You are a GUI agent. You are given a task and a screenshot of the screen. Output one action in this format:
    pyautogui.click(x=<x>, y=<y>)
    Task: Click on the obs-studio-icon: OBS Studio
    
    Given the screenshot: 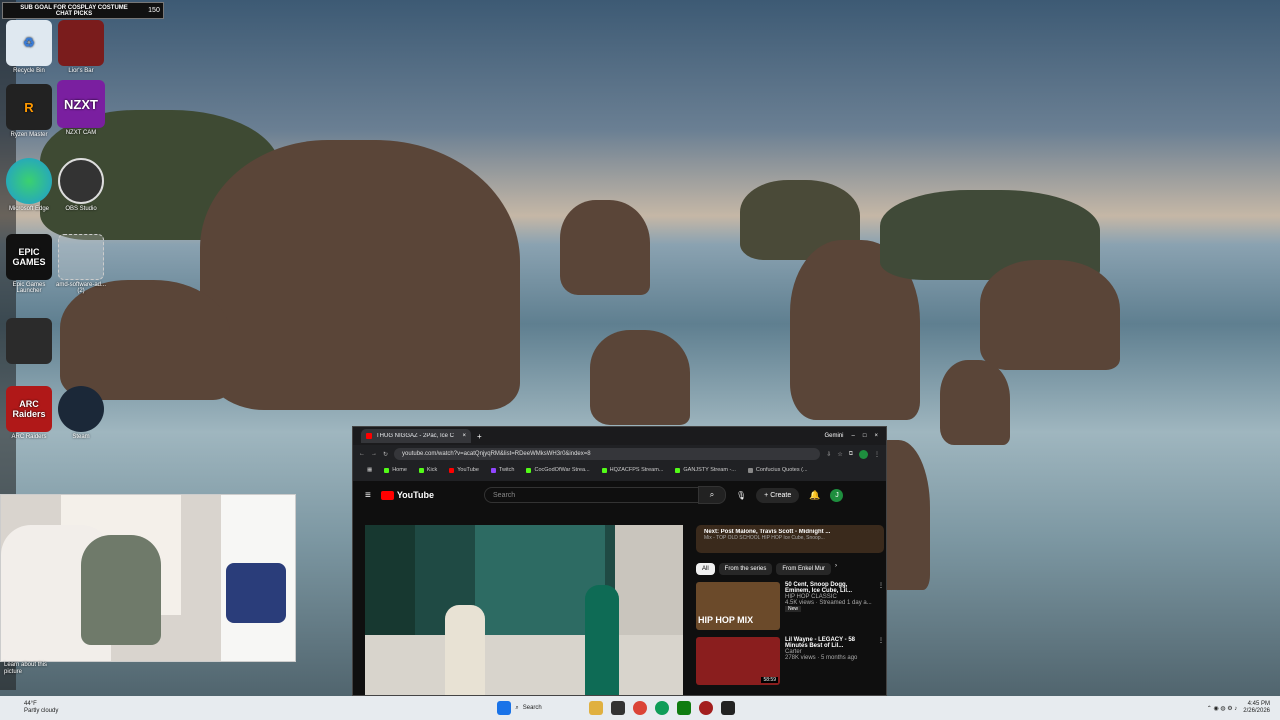 What is the action you would take?
    pyautogui.click(x=81, y=185)
    